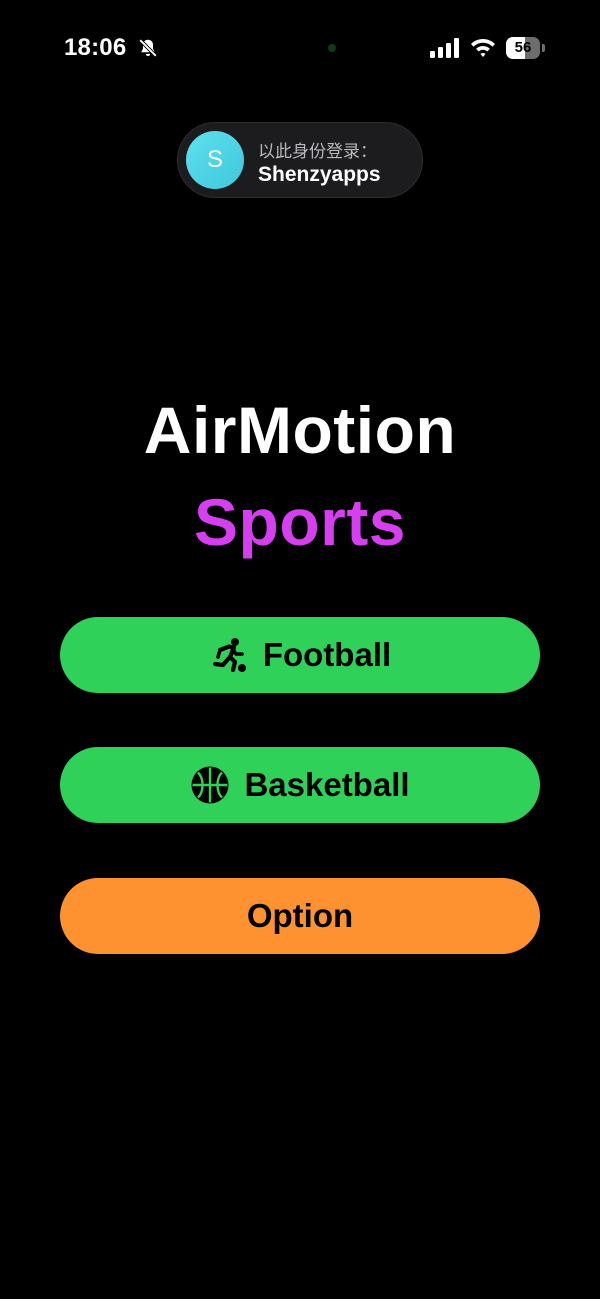  I want to click on login-username: Shenzyapps, so click(319, 174).